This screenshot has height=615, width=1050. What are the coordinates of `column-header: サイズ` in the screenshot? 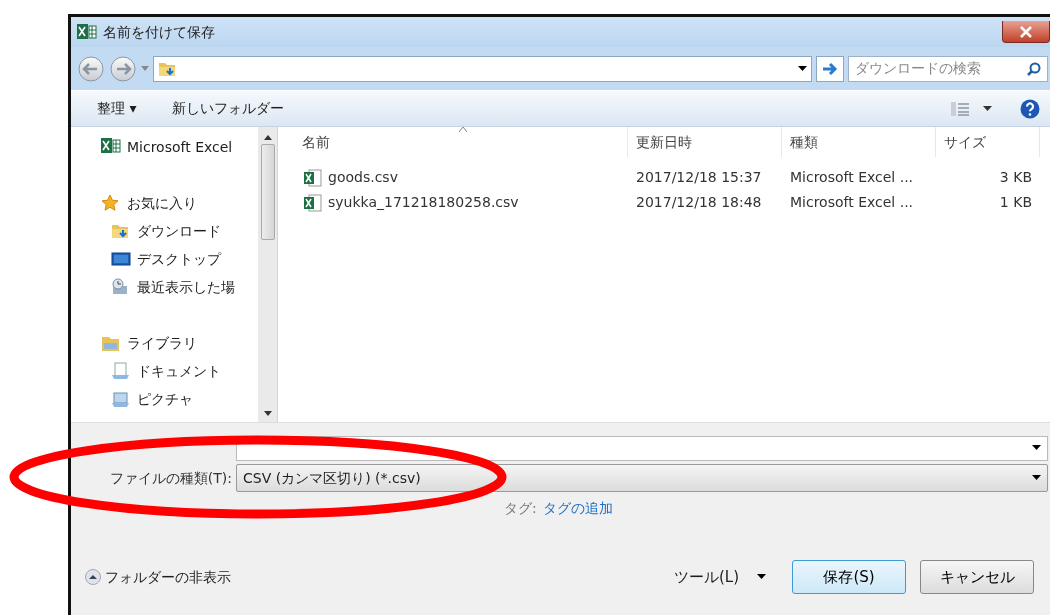 It's located at (988, 142).